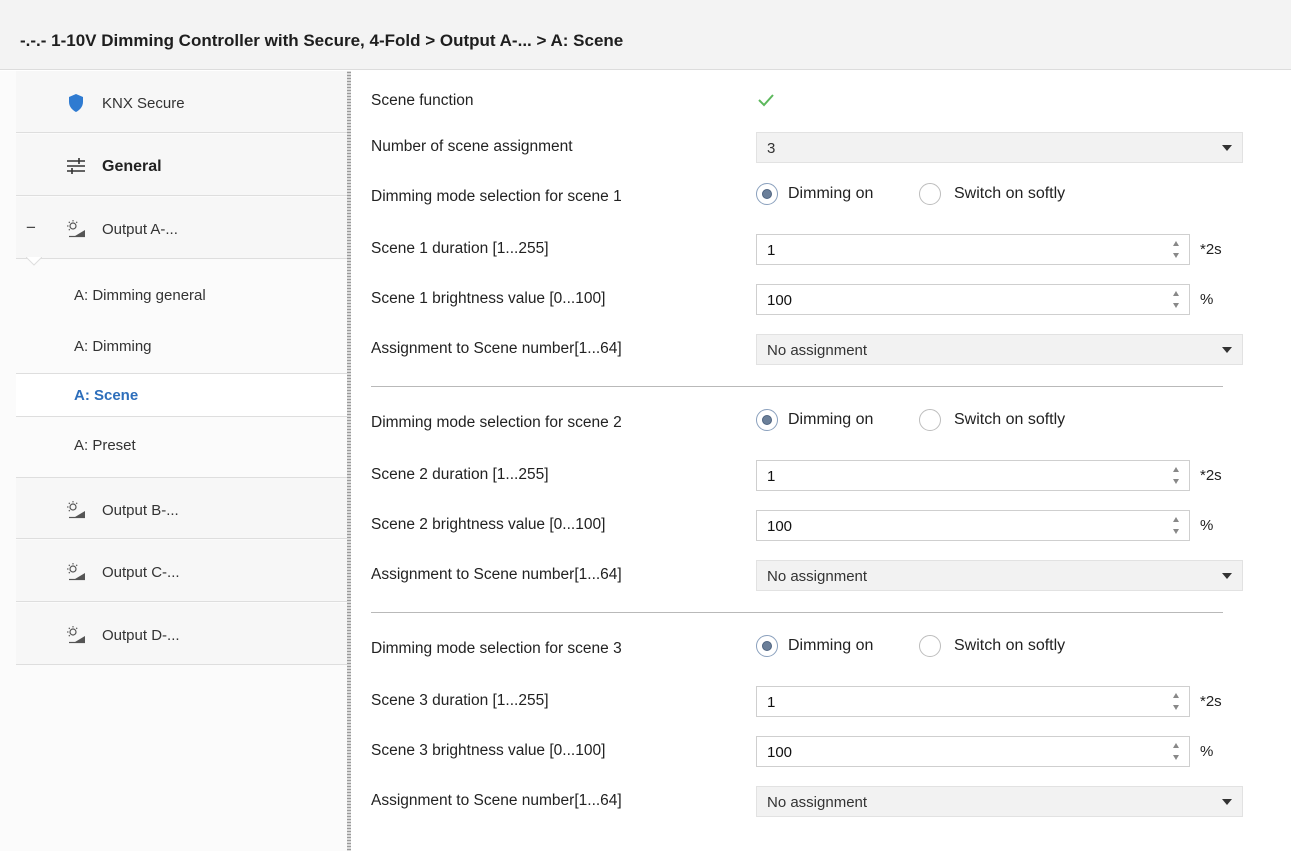  Describe the element at coordinates (34, 261) in the screenshot. I see `expand-caret-icon` at that location.